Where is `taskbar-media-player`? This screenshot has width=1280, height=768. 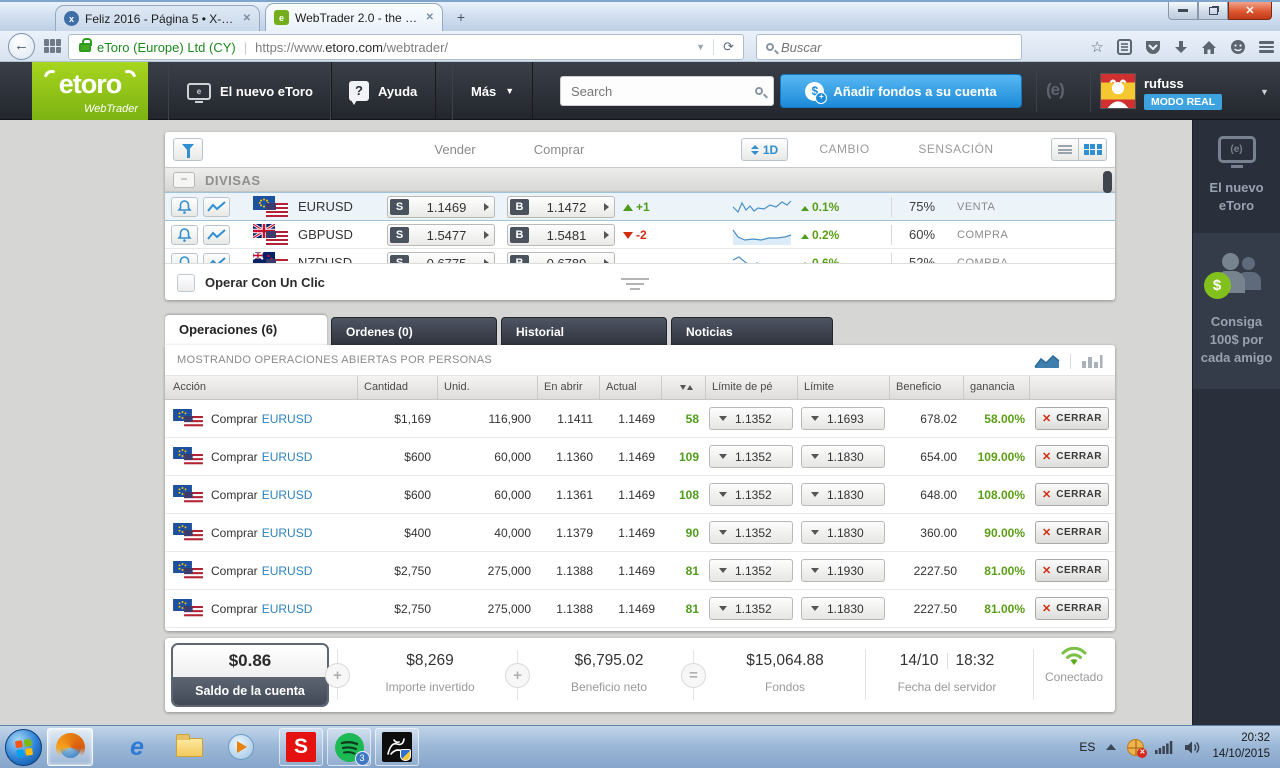
taskbar-media-player is located at coordinates (241, 747).